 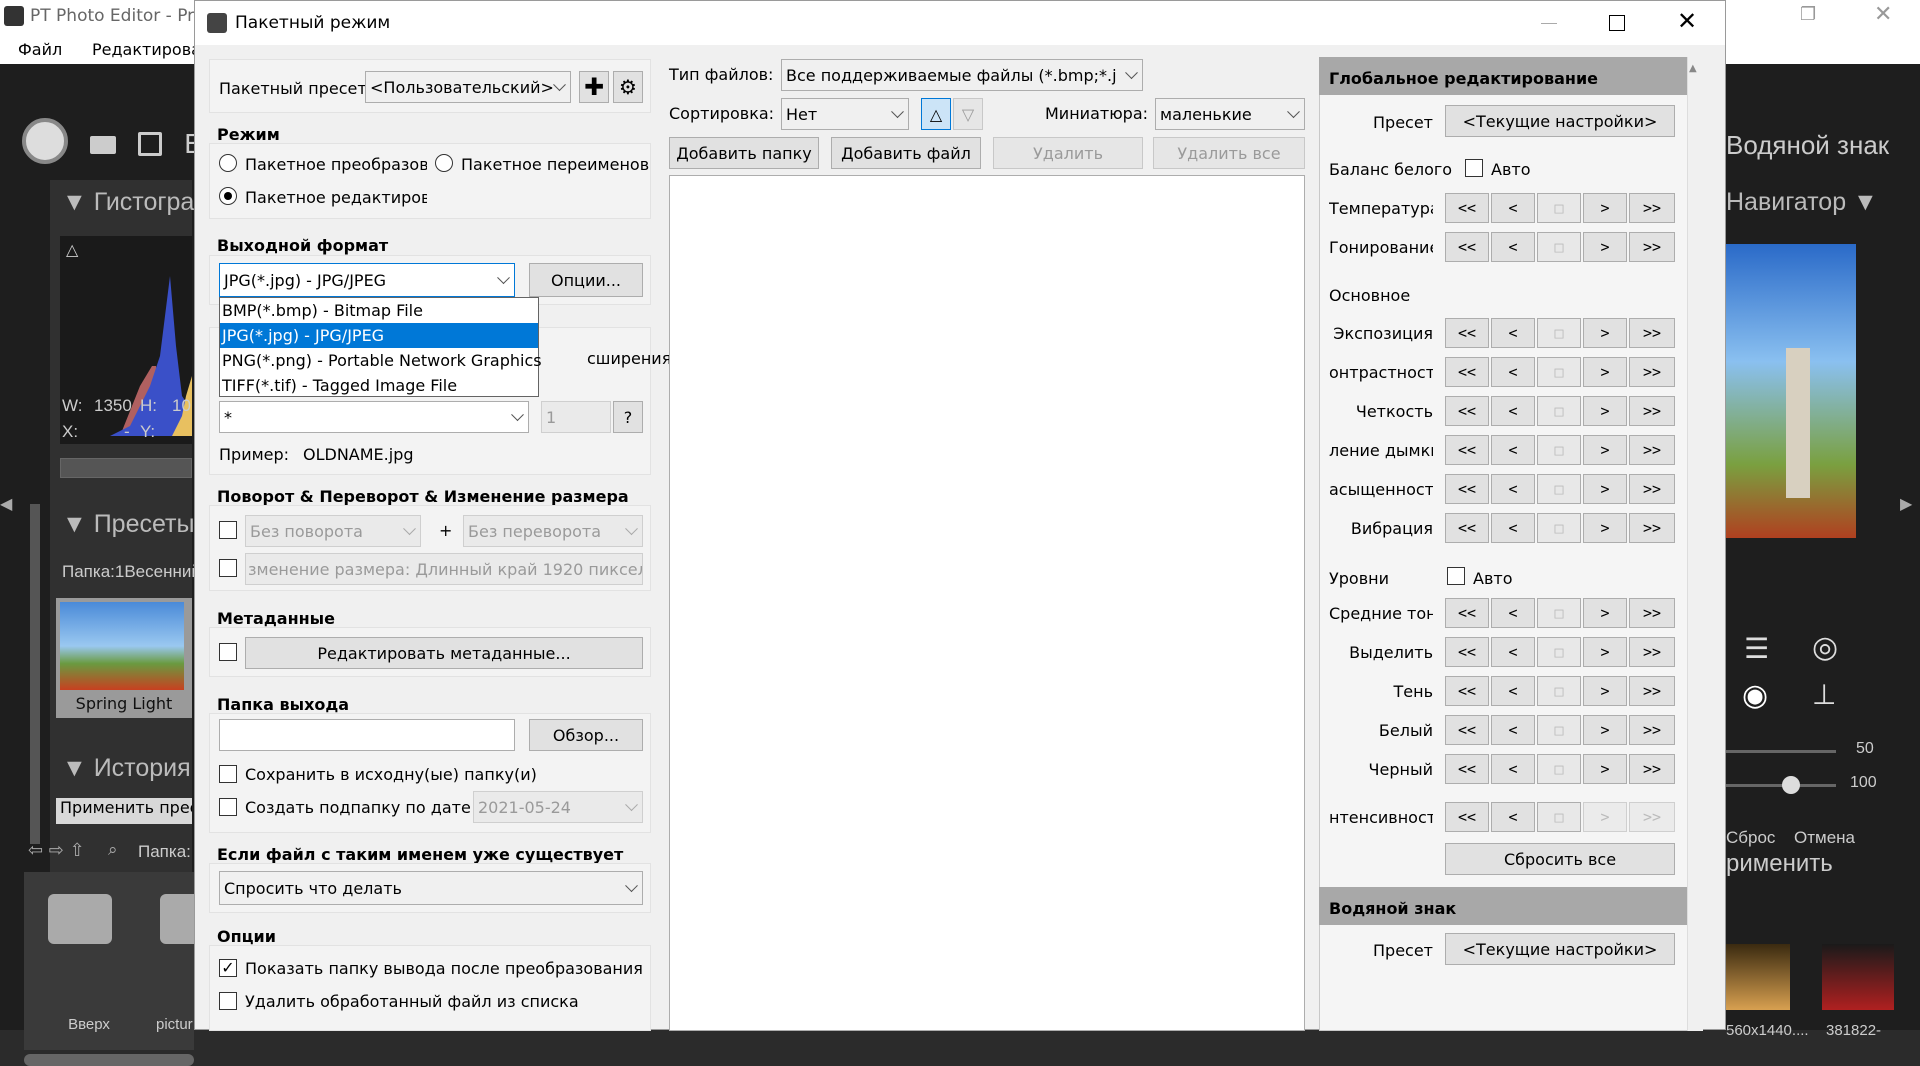 I want to click on adjust-exposure-dec-large-button: <<, so click(x=1467, y=333).